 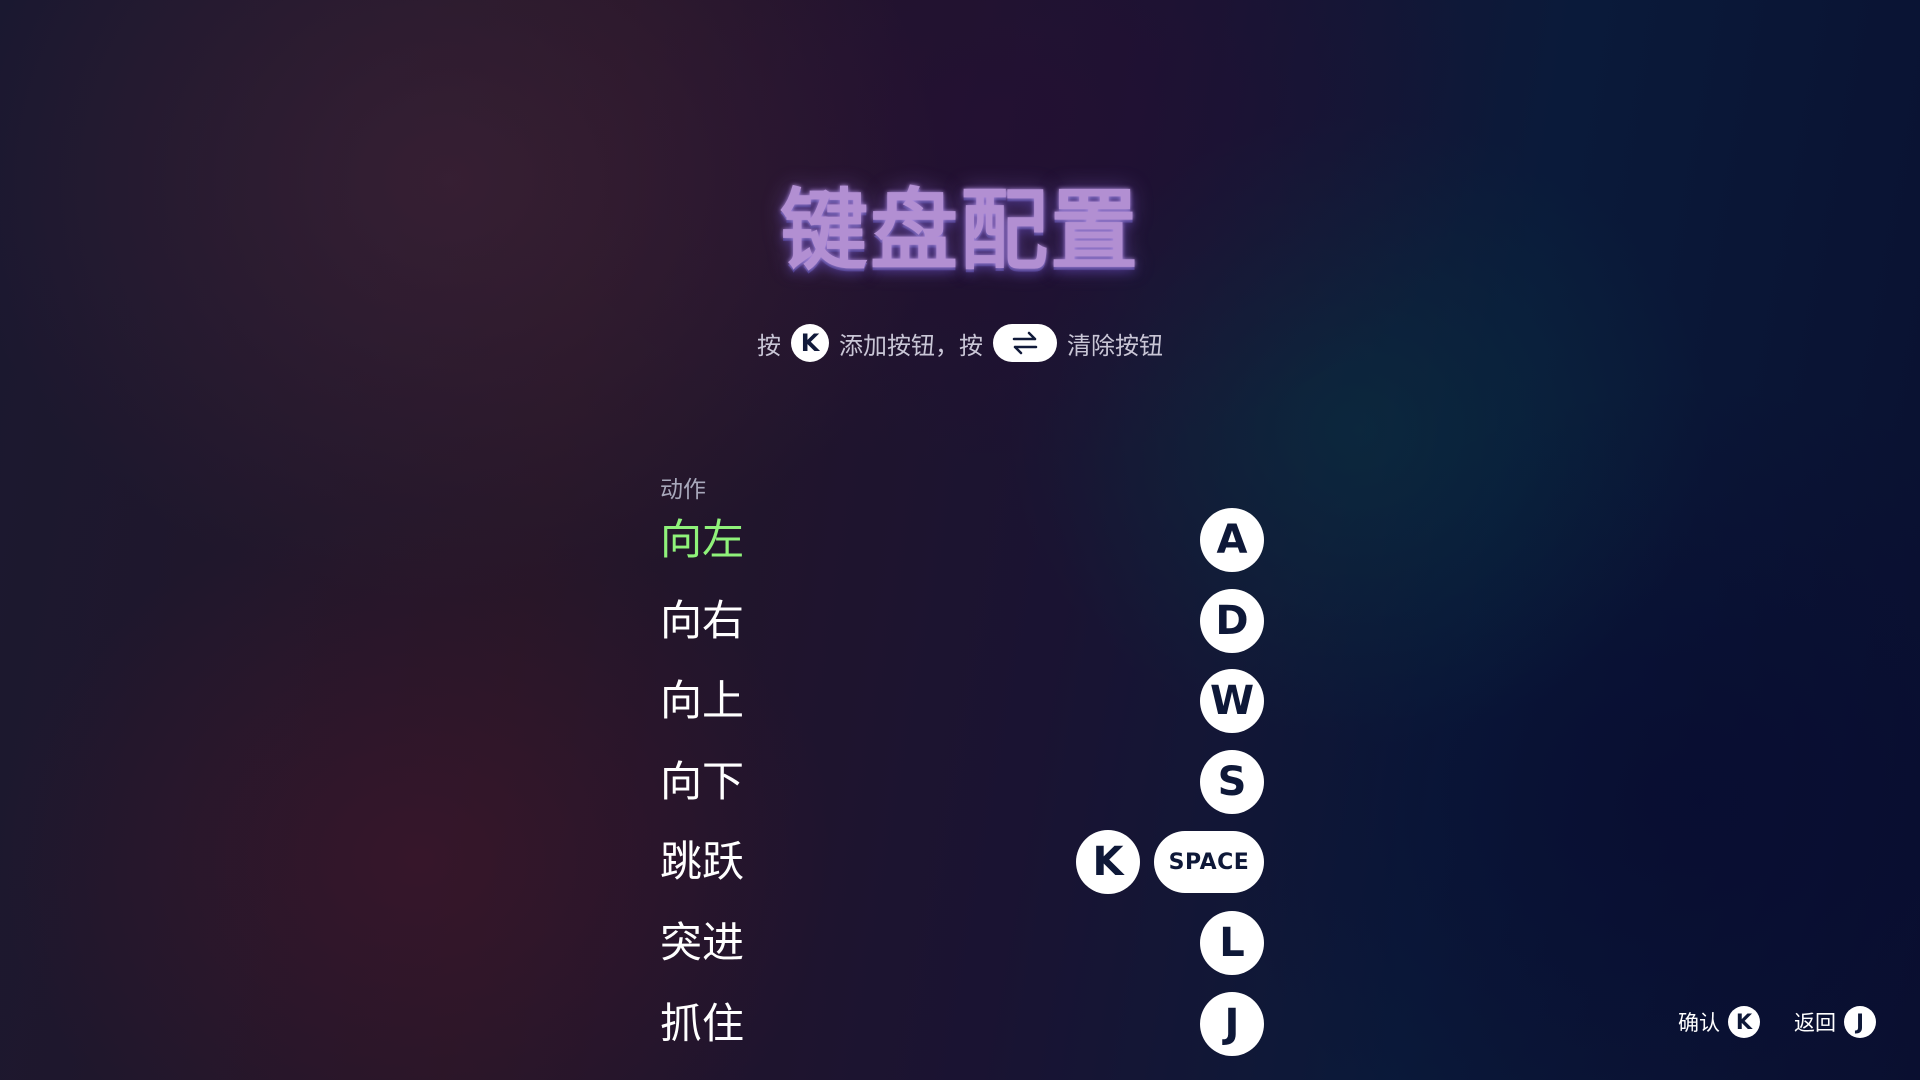 What do you see at coordinates (911, 345) in the screenshot?
I see `hint-text-add: 添加按钮，按` at bounding box center [911, 345].